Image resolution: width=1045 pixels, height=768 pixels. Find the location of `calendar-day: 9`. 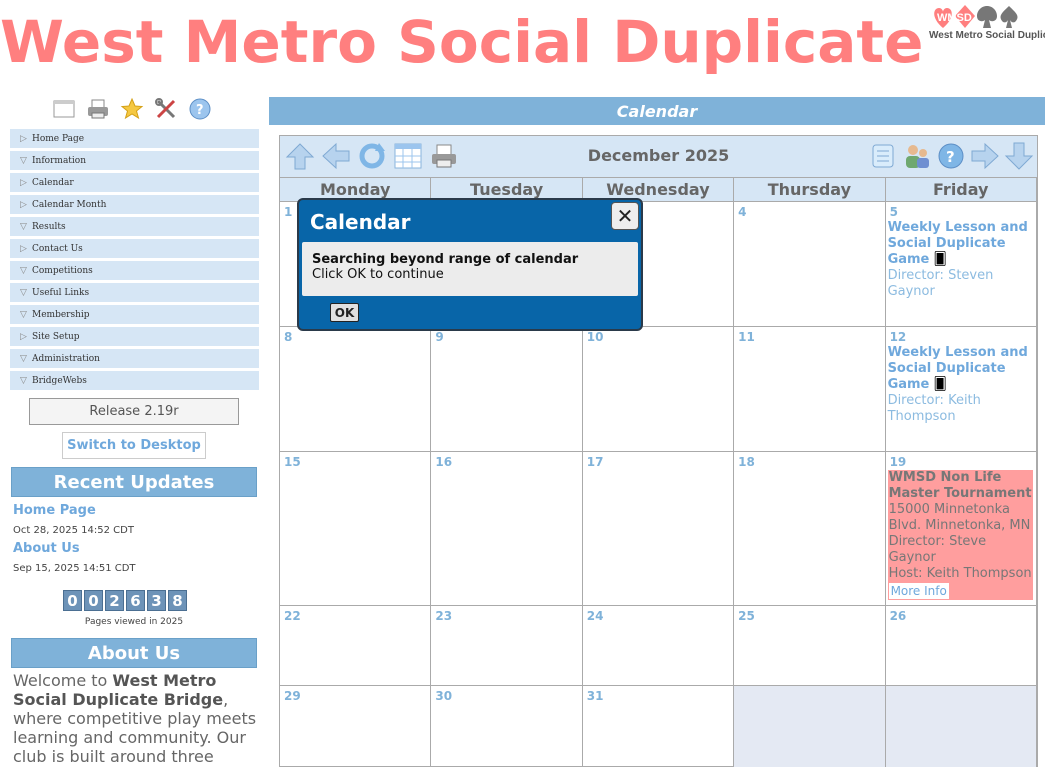

calendar-day: 9 is located at coordinates (507, 389).